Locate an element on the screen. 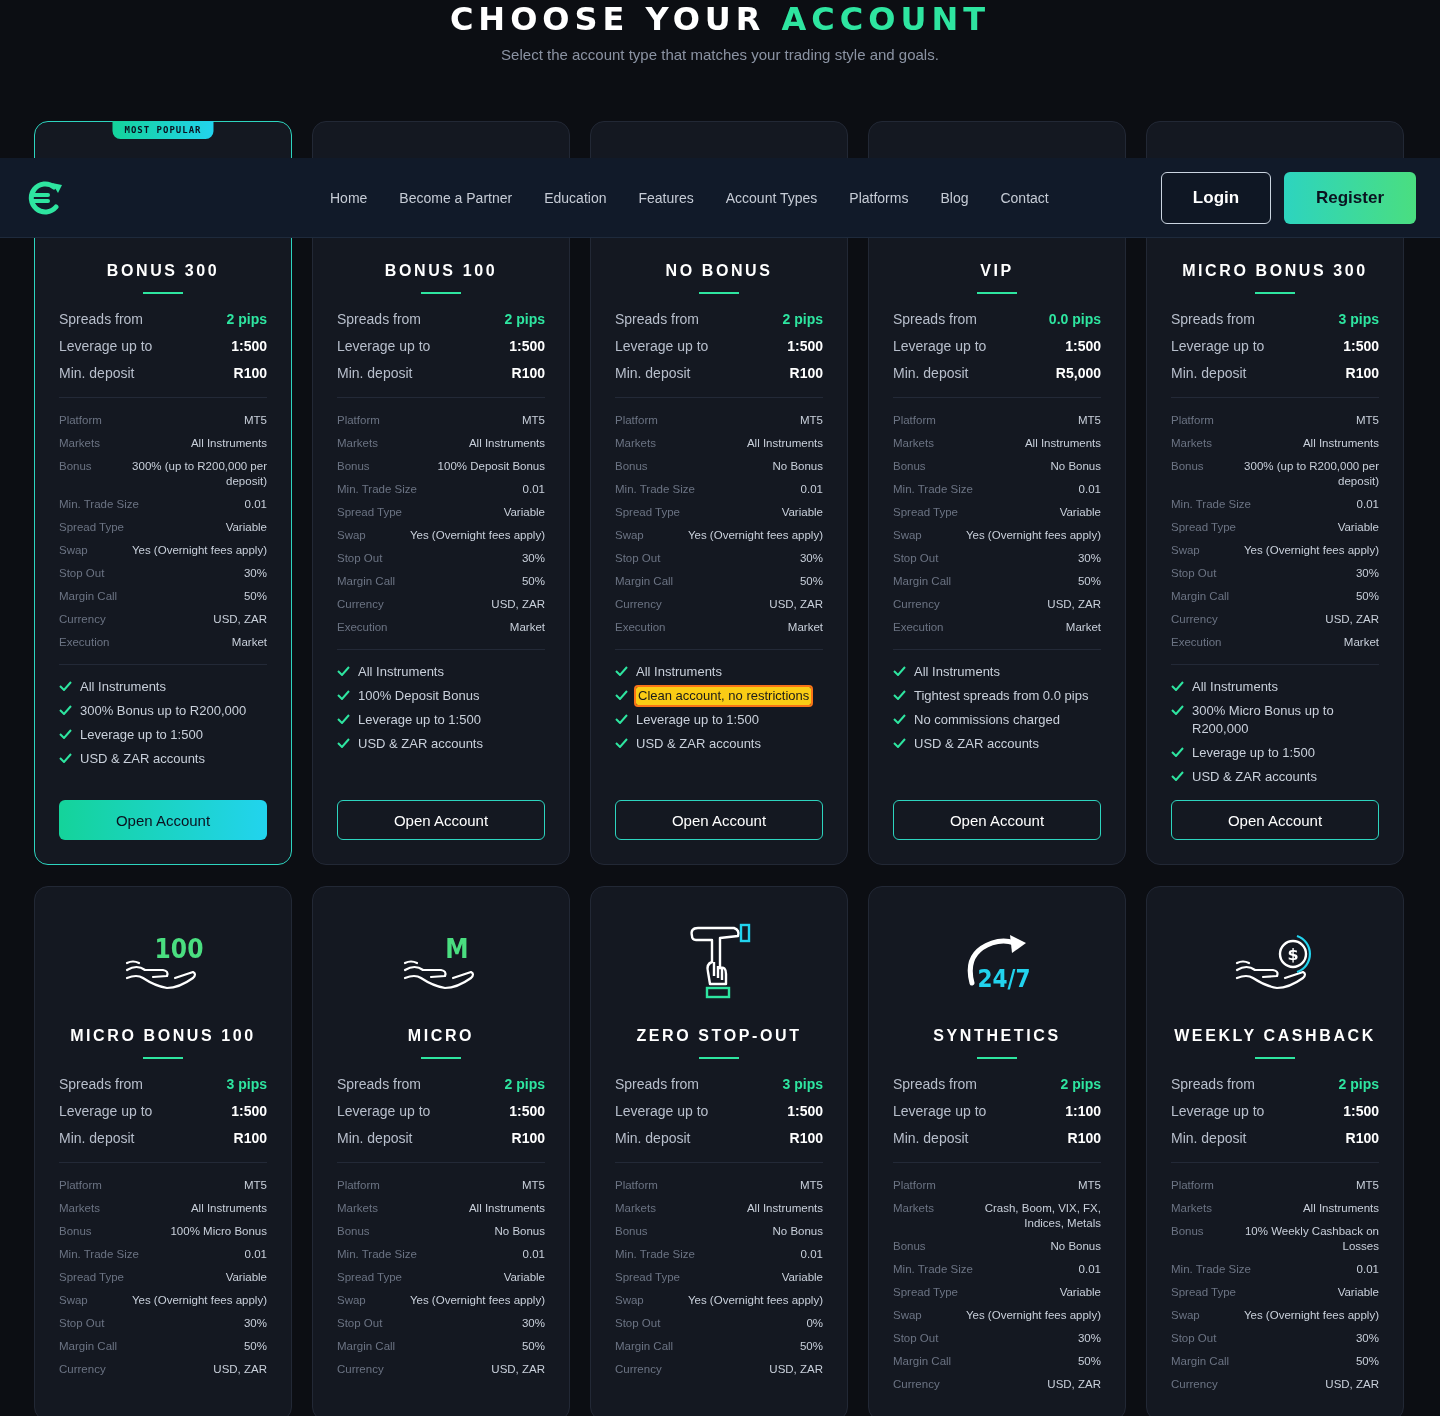  feature-text: No commissions charged is located at coordinates (987, 720).